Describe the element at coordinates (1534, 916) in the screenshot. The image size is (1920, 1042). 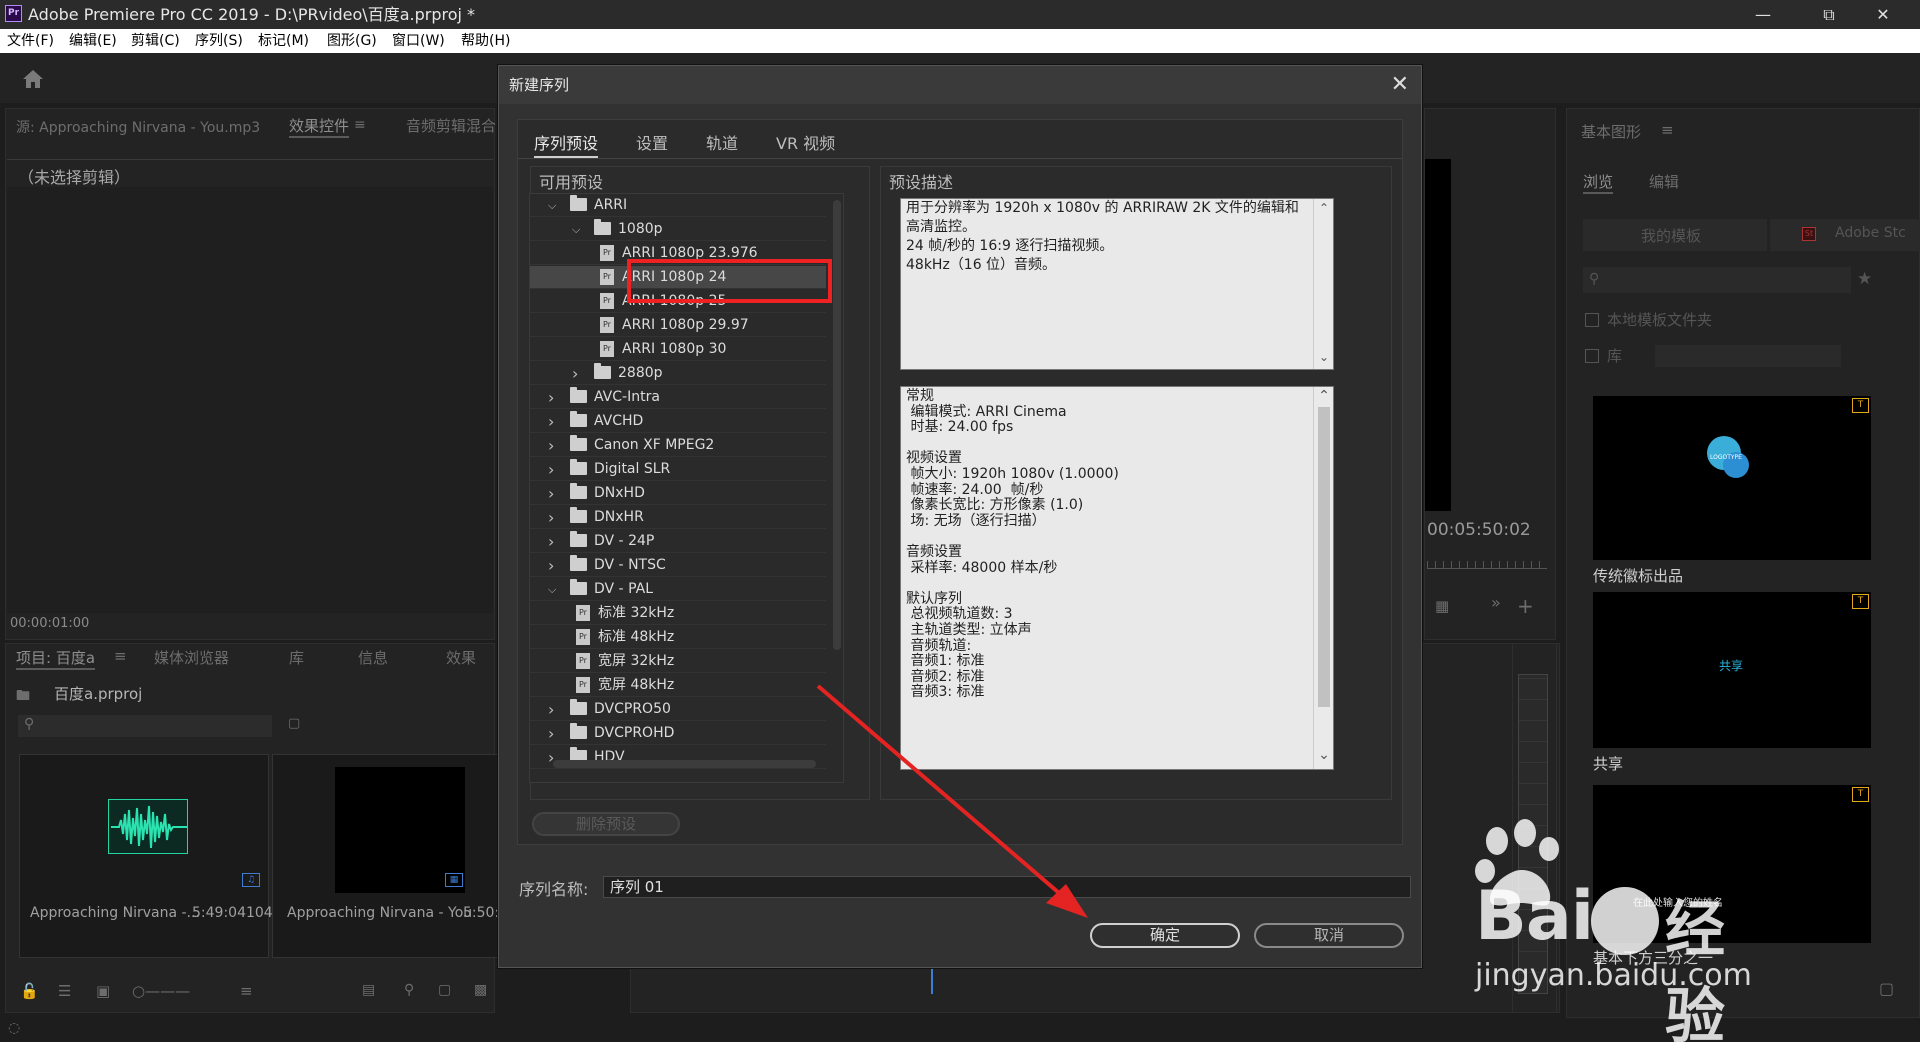
I see `watermark-brand: Bai` at that location.